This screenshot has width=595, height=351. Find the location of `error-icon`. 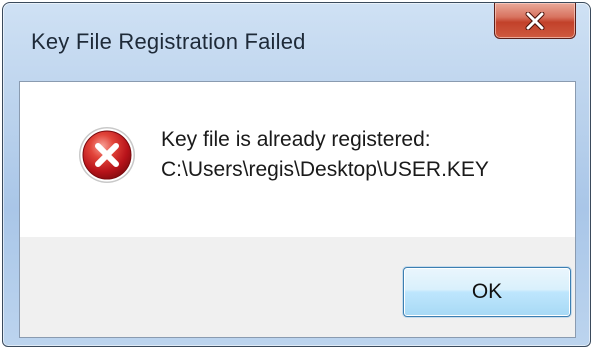

error-icon is located at coordinates (107, 155).